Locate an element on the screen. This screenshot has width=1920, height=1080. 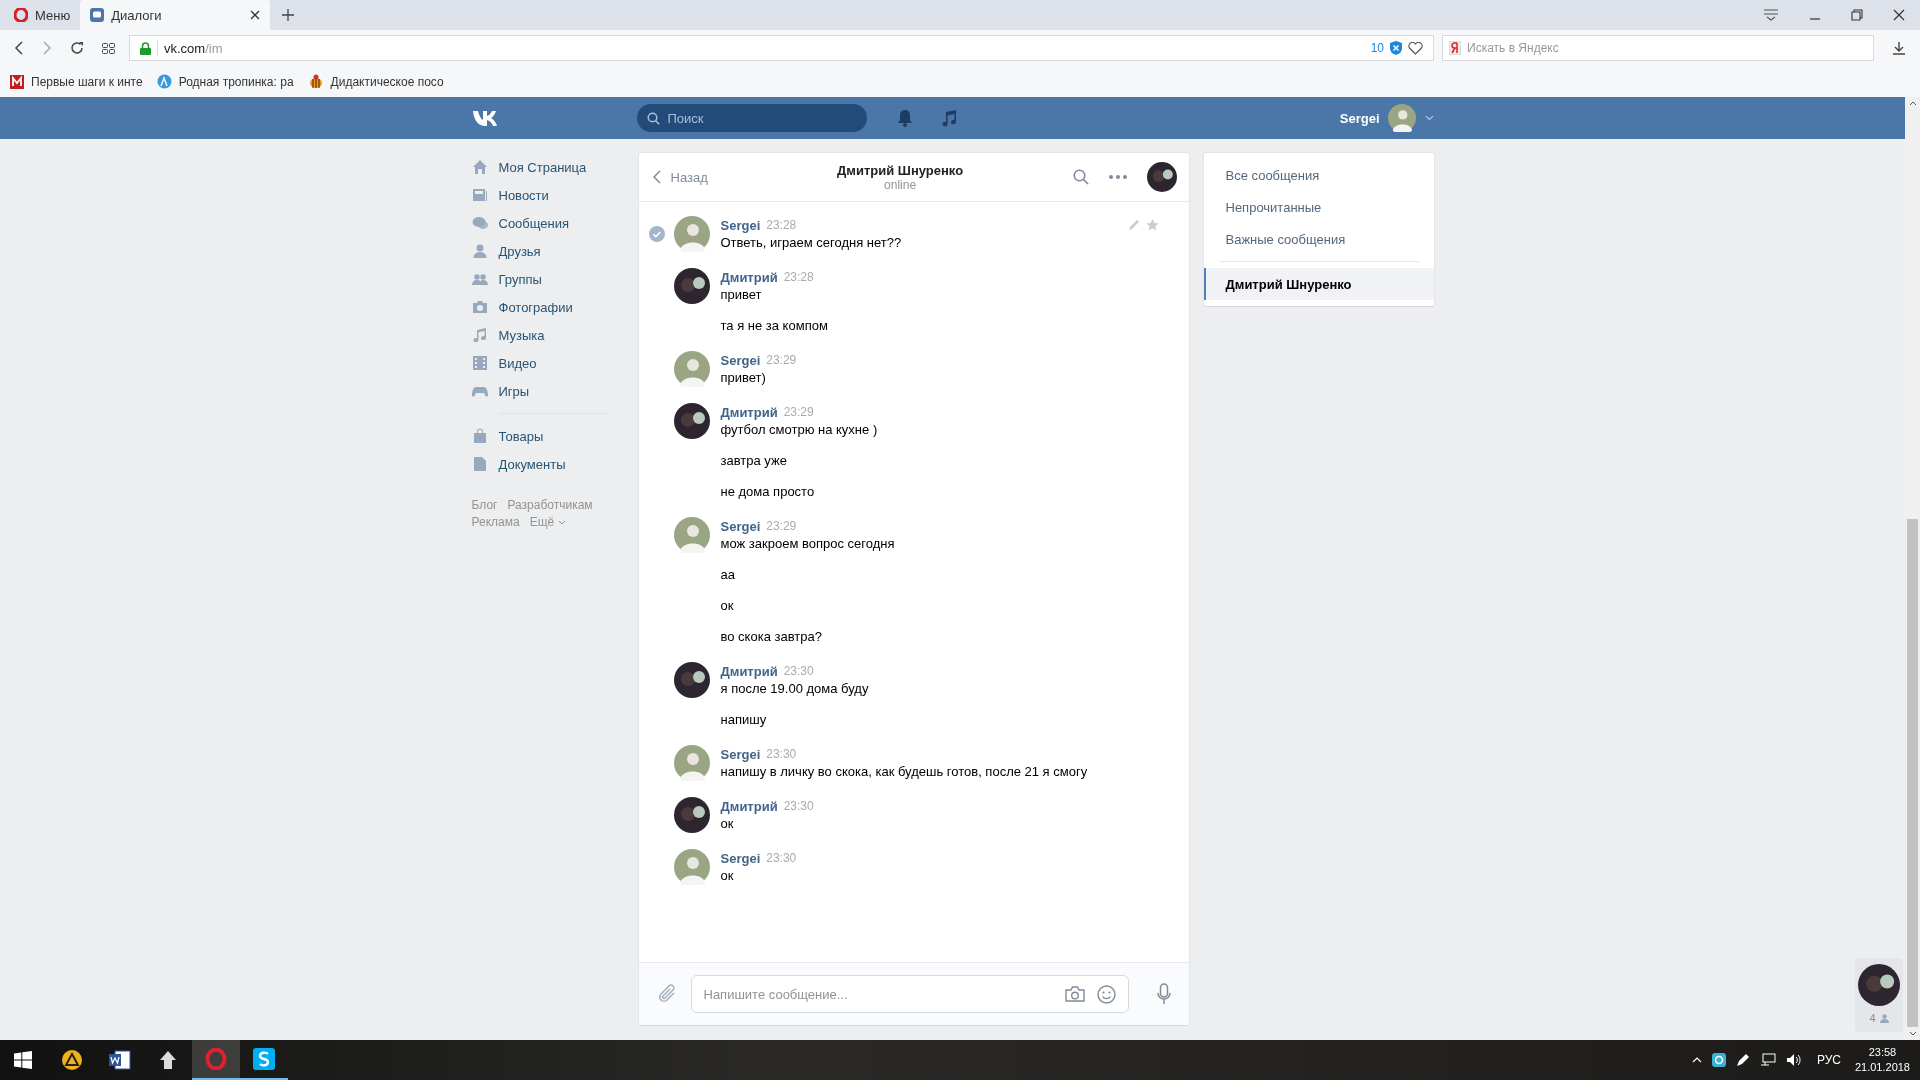
nav-link: Фотографии is located at coordinates (546, 307).